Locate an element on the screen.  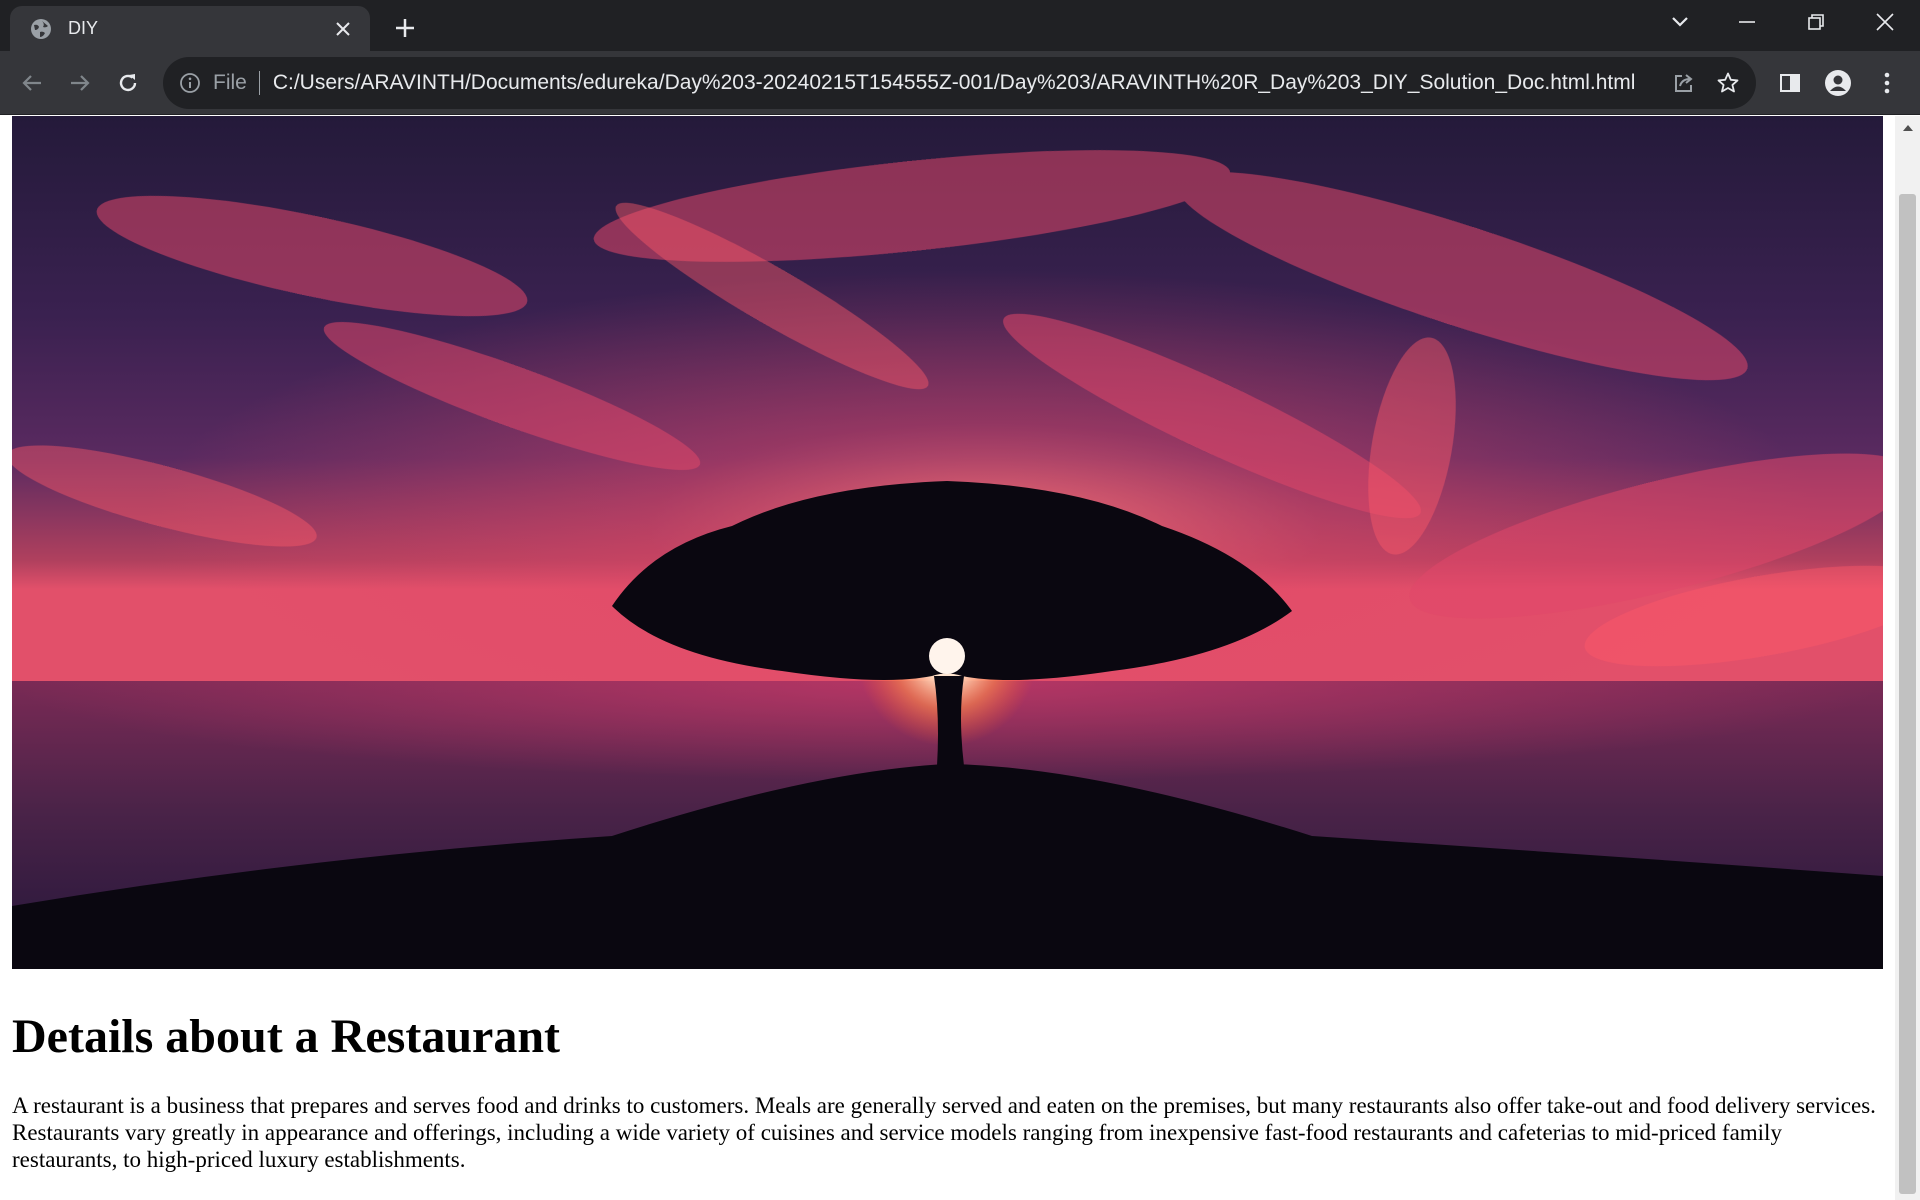
side-panel-button is located at coordinates (1790, 83).